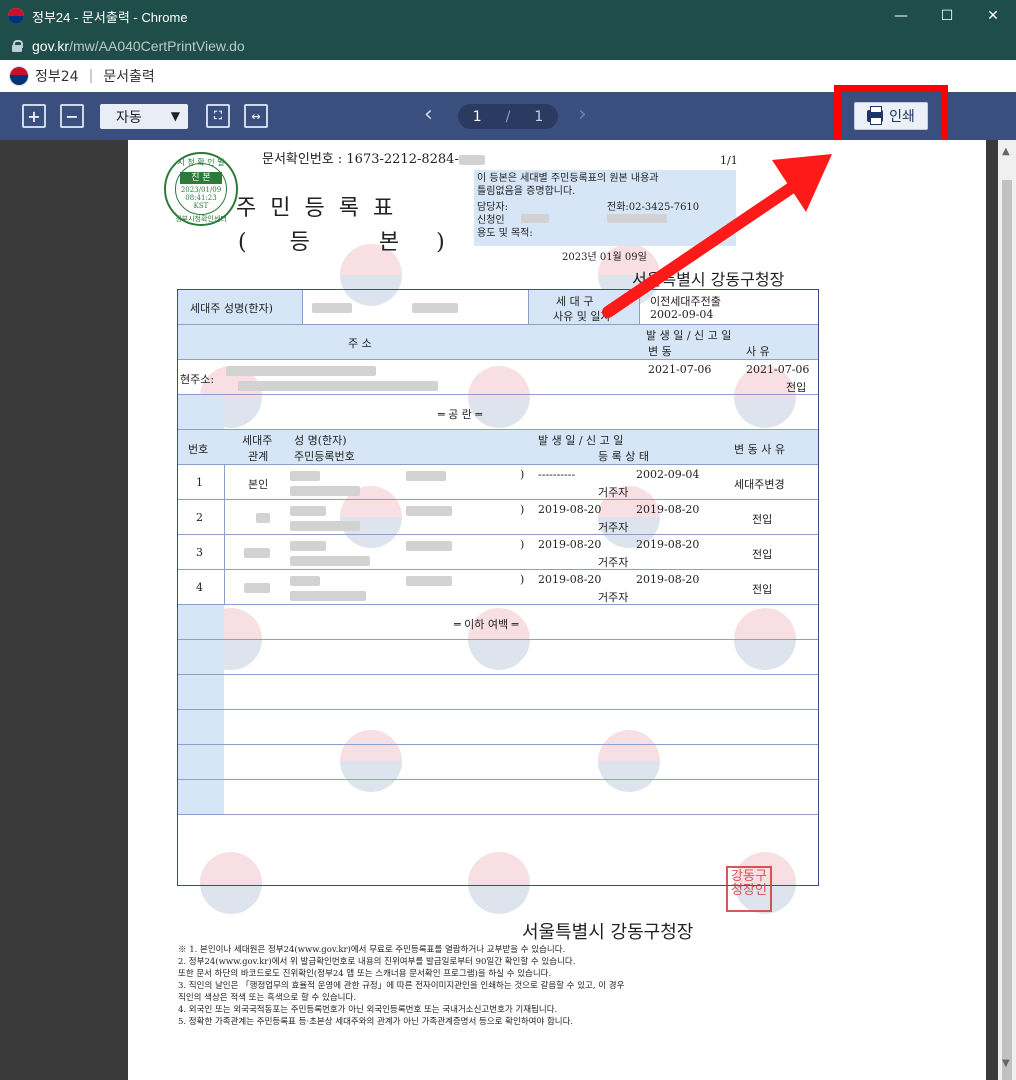 The height and width of the screenshot is (1080, 1016). I want to click on minimize-button: —, so click(901, 16).